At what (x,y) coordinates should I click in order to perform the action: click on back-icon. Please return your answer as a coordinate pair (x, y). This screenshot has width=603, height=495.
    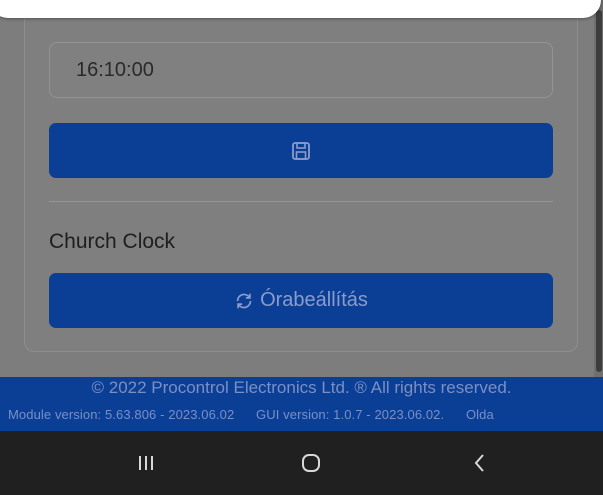
    Looking at the image, I should click on (479, 463).